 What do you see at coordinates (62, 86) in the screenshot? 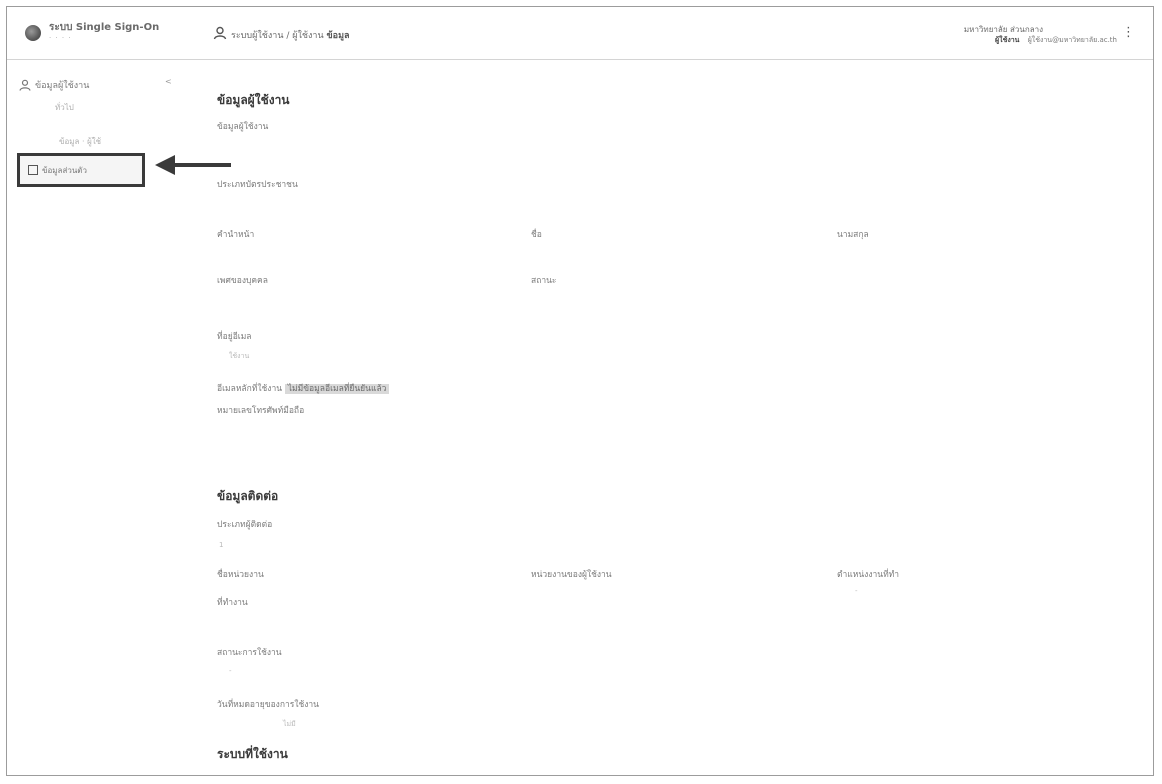
I see `sidebar-section-label: ข้อมูลผู้ใช้งาน` at bounding box center [62, 86].